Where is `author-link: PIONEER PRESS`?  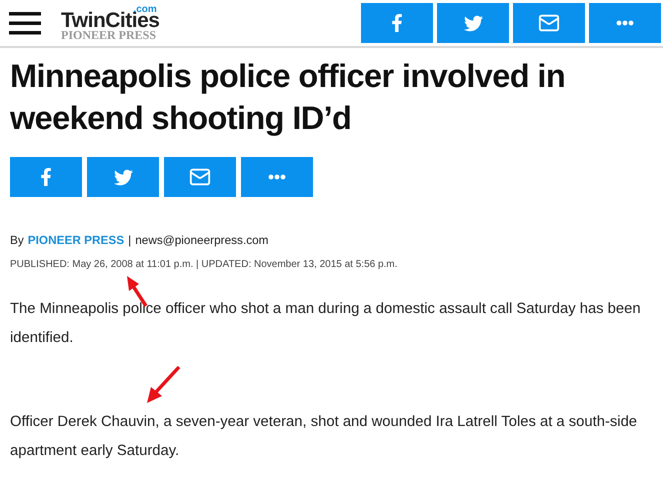
author-link: PIONEER PRESS is located at coordinates (76, 241).